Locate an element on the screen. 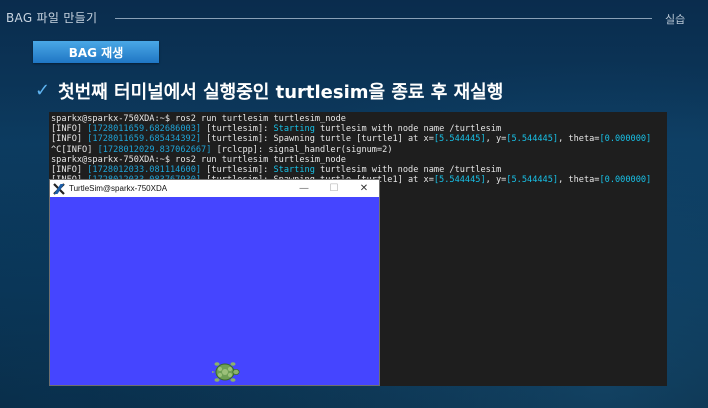 The image size is (708, 408). close-button: ✕ is located at coordinates (364, 188).